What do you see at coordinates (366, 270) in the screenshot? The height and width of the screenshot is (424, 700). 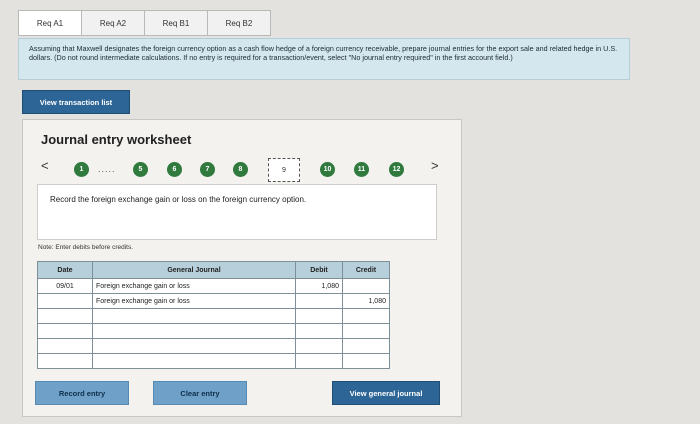 I see `header-credit: Credit` at bounding box center [366, 270].